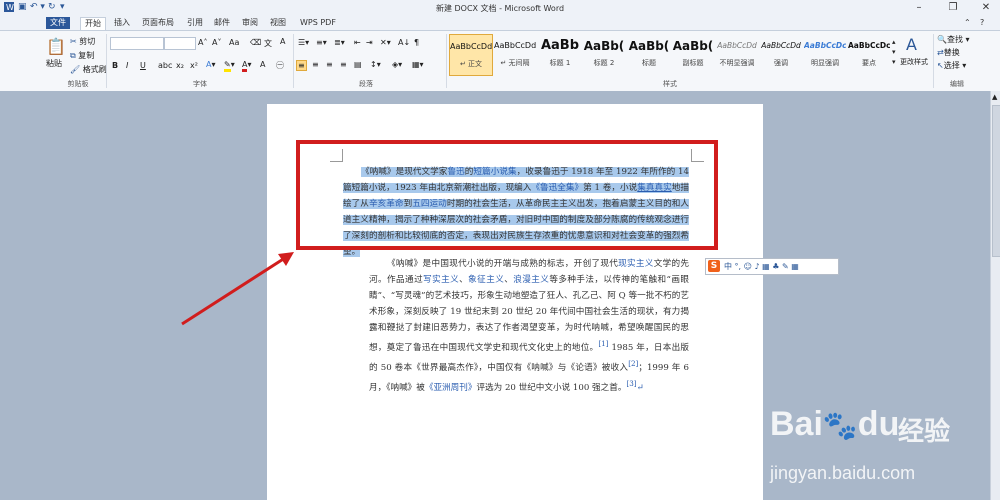 Image resolution: width=1000 pixels, height=500 pixels. I want to click on style-normal: AaBbCcDd ↵ 正文, so click(471, 55).